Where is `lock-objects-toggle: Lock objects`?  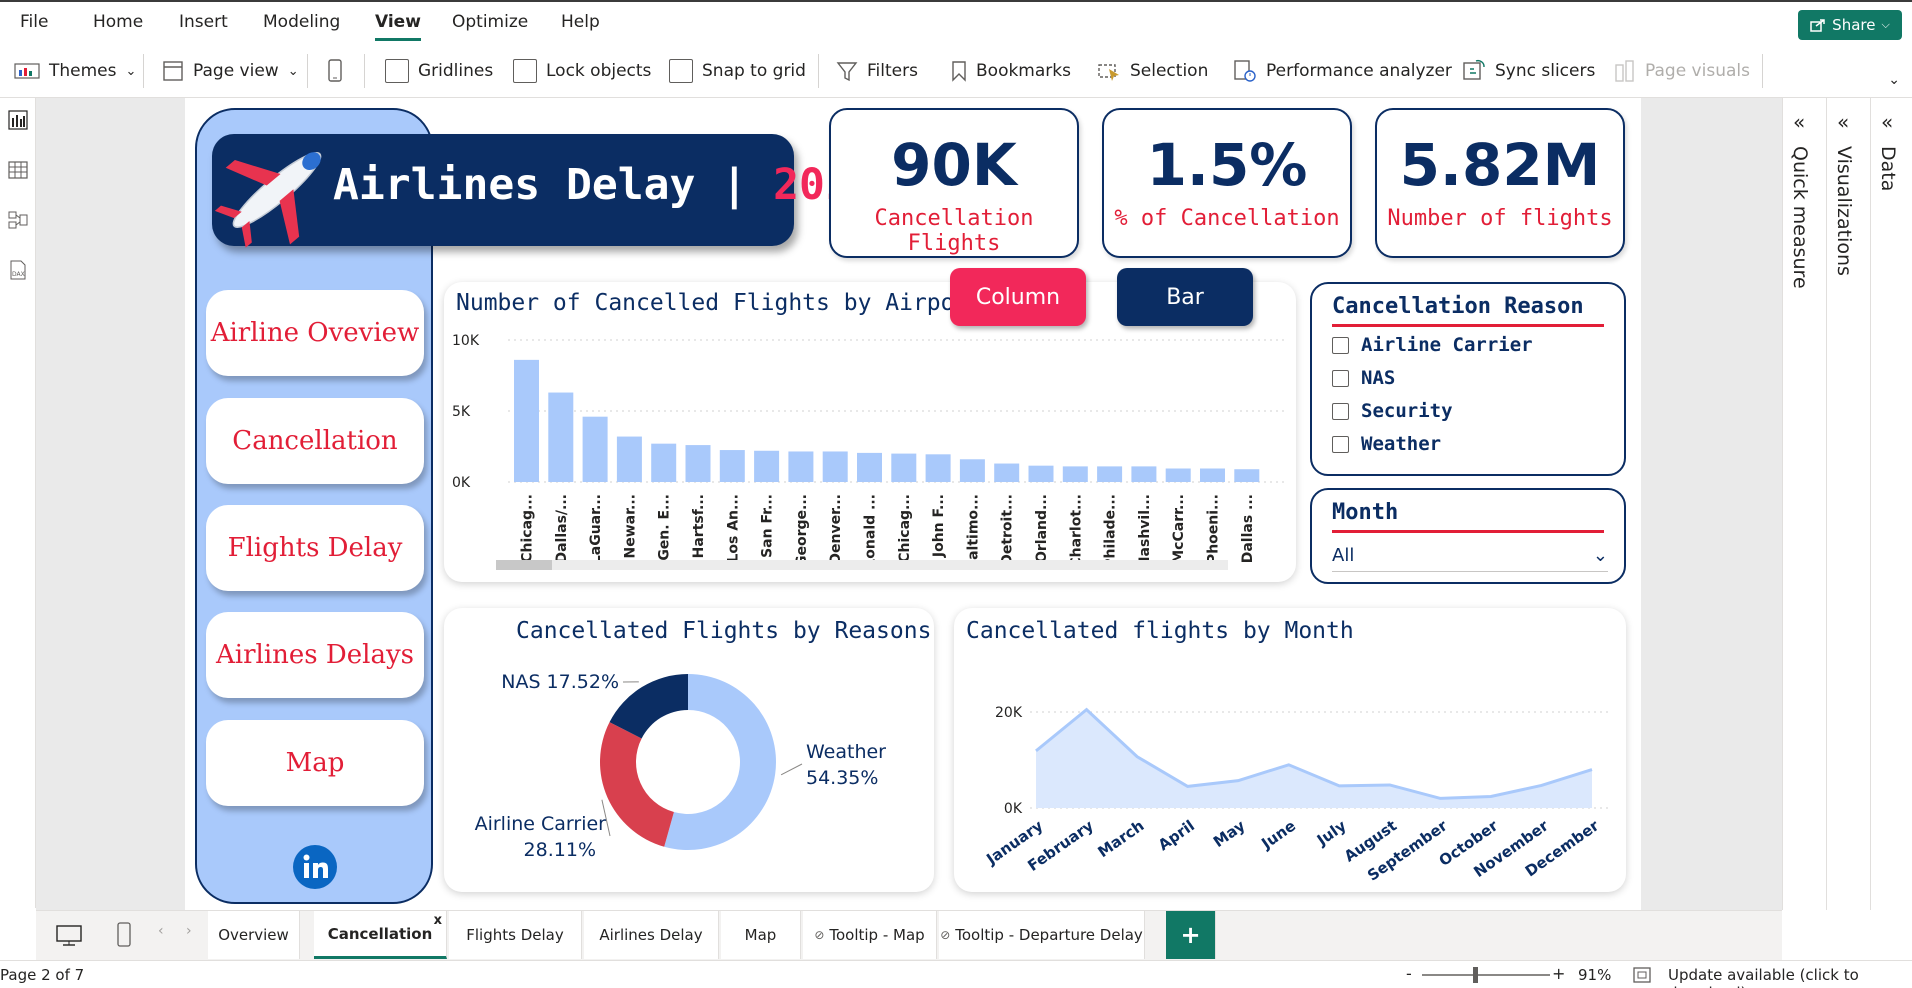
lock-objects-toggle: Lock objects is located at coordinates (582, 71).